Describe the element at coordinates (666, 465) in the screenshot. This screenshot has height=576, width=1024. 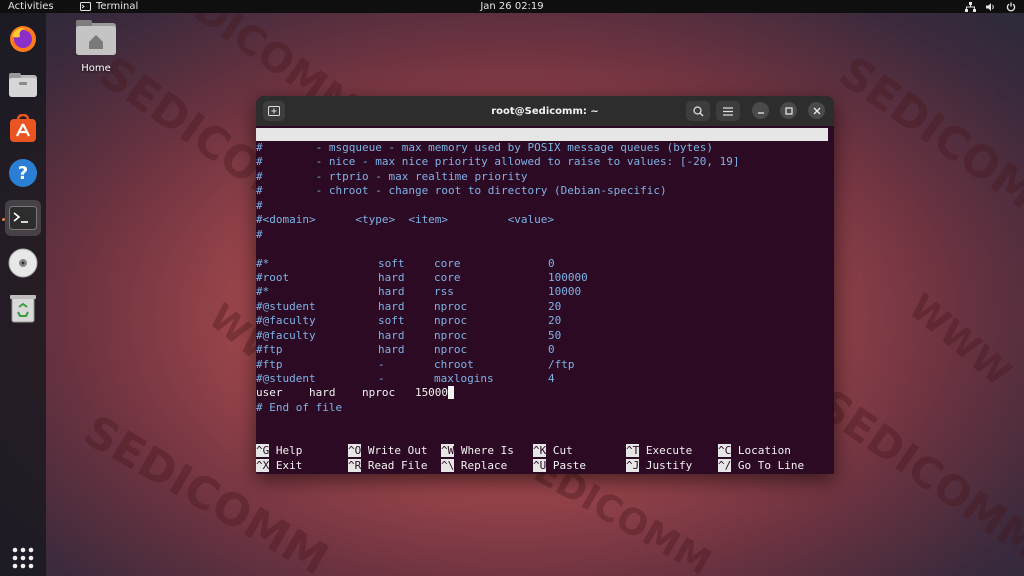
I see `shortcut-label: Justify` at that location.